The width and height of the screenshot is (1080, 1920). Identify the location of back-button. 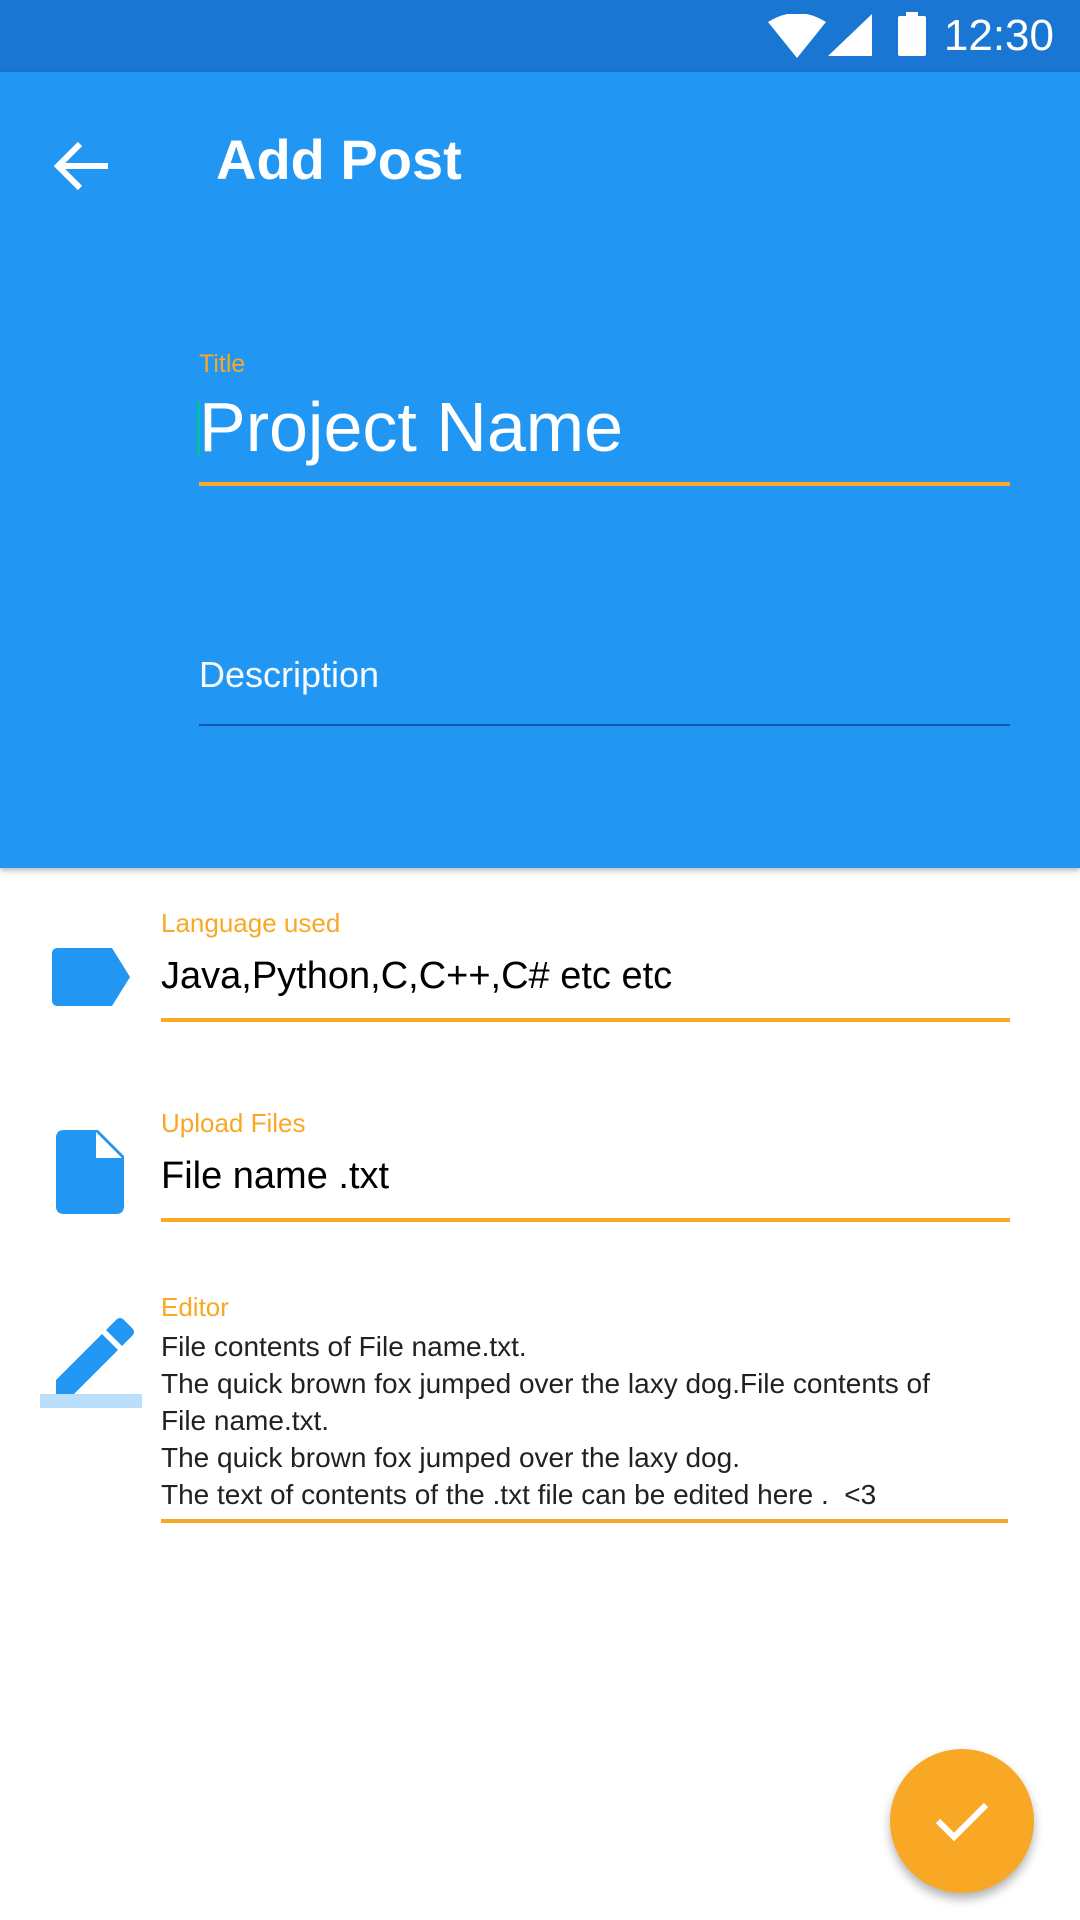
(82, 166).